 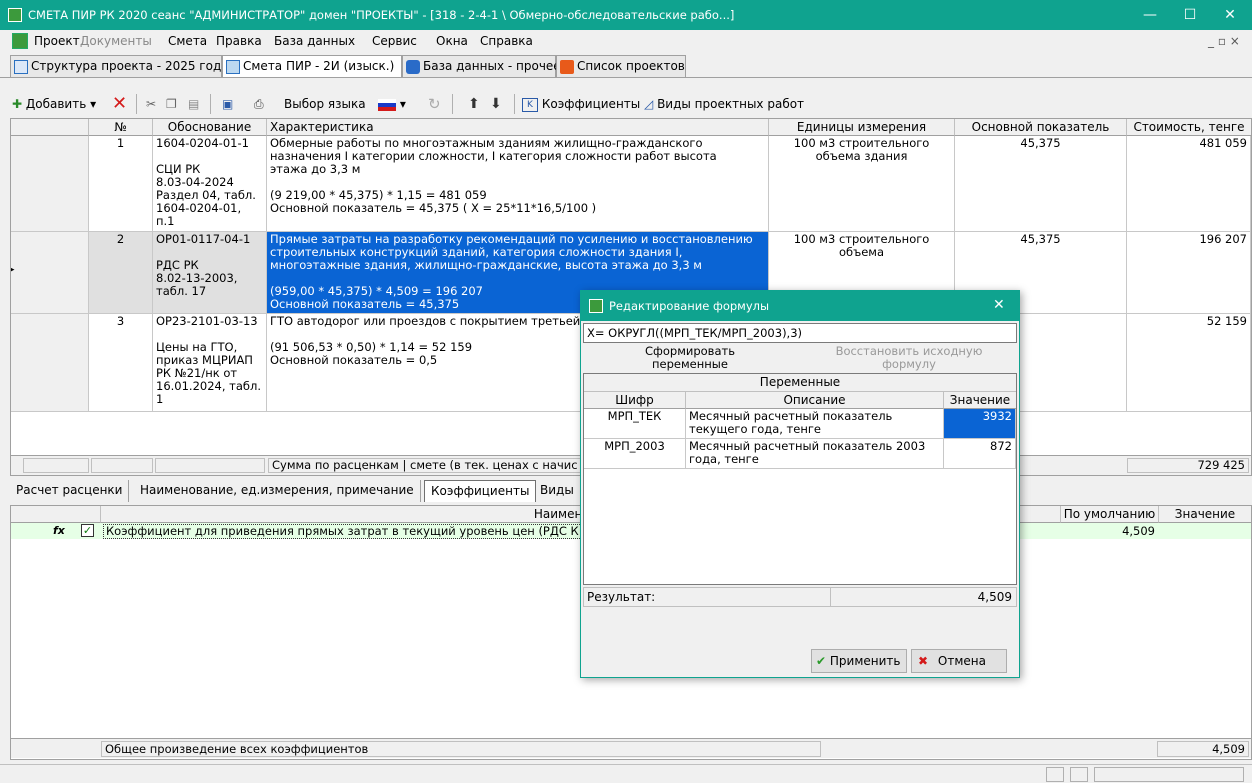 What do you see at coordinates (1224, 41) in the screenshot?
I see `mdi-controls: _ ▫ ×` at bounding box center [1224, 41].